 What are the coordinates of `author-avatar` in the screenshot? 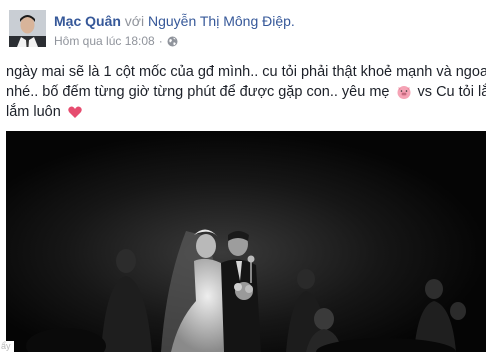 It's located at (27, 28).